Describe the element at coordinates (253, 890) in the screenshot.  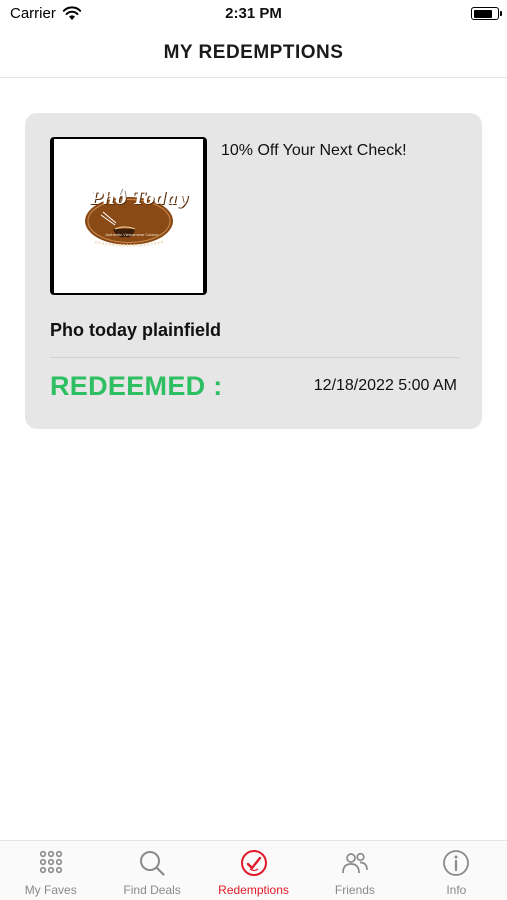
I see `tab-label: Redemptions` at that location.